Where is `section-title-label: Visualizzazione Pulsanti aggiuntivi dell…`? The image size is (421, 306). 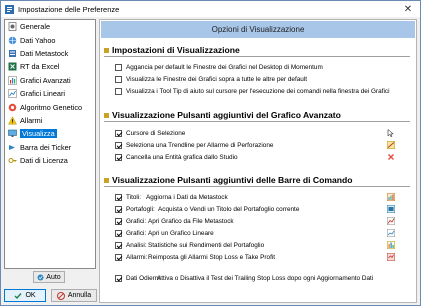
section-title-label: Visualizzazione Pulsanti aggiuntivi dell… is located at coordinates (232, 180).